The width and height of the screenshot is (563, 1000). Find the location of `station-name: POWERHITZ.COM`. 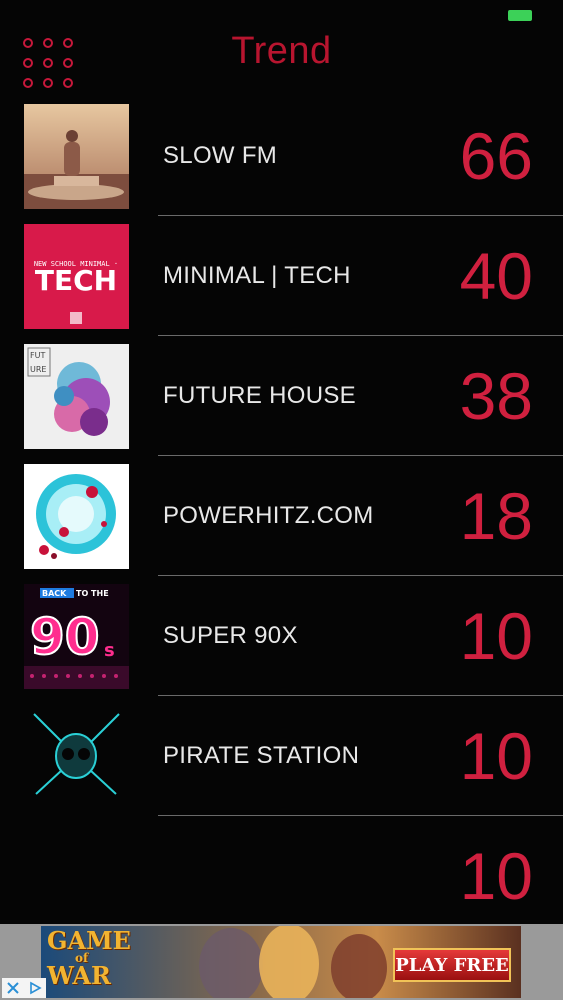

station-name: POWERHITZ.COM is located at coordinates (268, 515).